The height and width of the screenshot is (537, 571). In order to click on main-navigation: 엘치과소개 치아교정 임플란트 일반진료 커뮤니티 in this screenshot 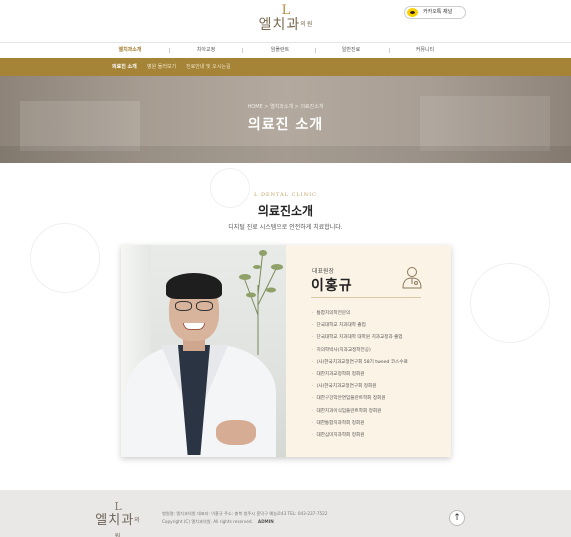, I will do `click(285, 50)`.